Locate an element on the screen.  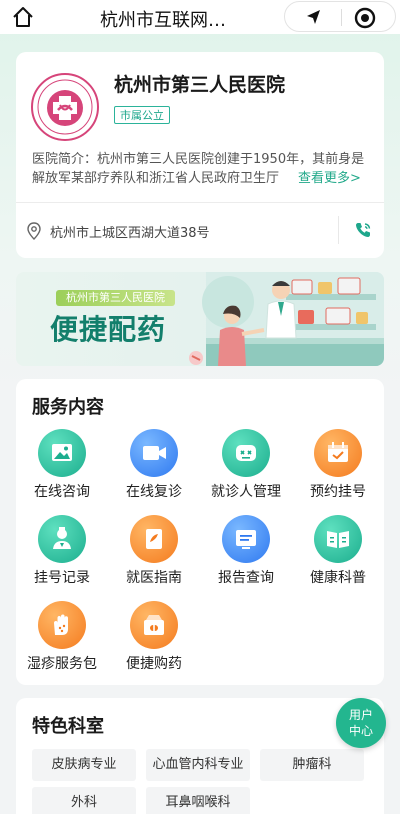
dept-tag: 耳鼻咽喉科 is located at coordinates (198, 800).